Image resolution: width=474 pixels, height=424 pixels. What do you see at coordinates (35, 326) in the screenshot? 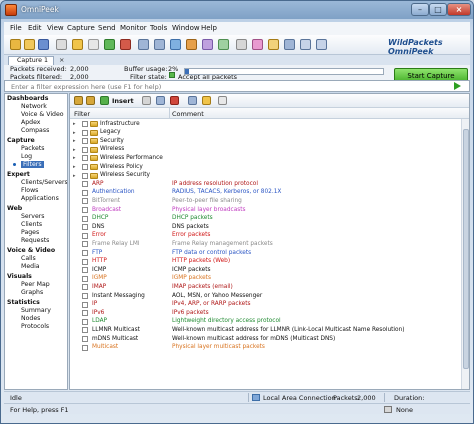
I see `nav-item-protocols: Protocols` at bounding box center [35, 326].